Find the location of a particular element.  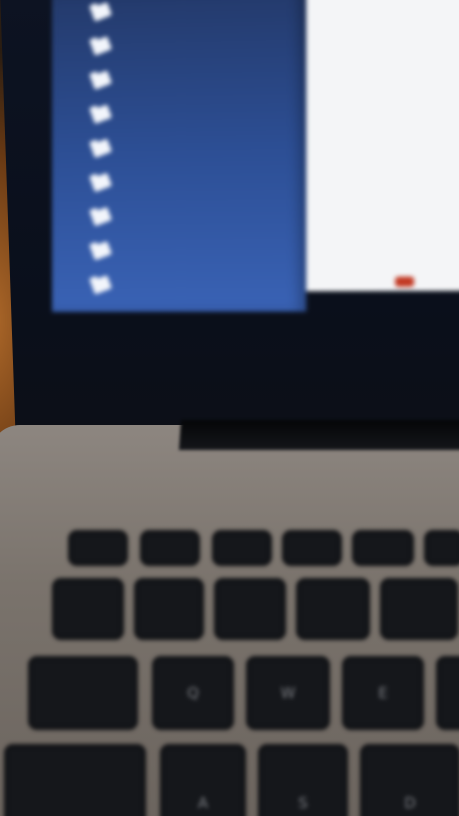

key-label: Q is located at coordinates (193, 693).